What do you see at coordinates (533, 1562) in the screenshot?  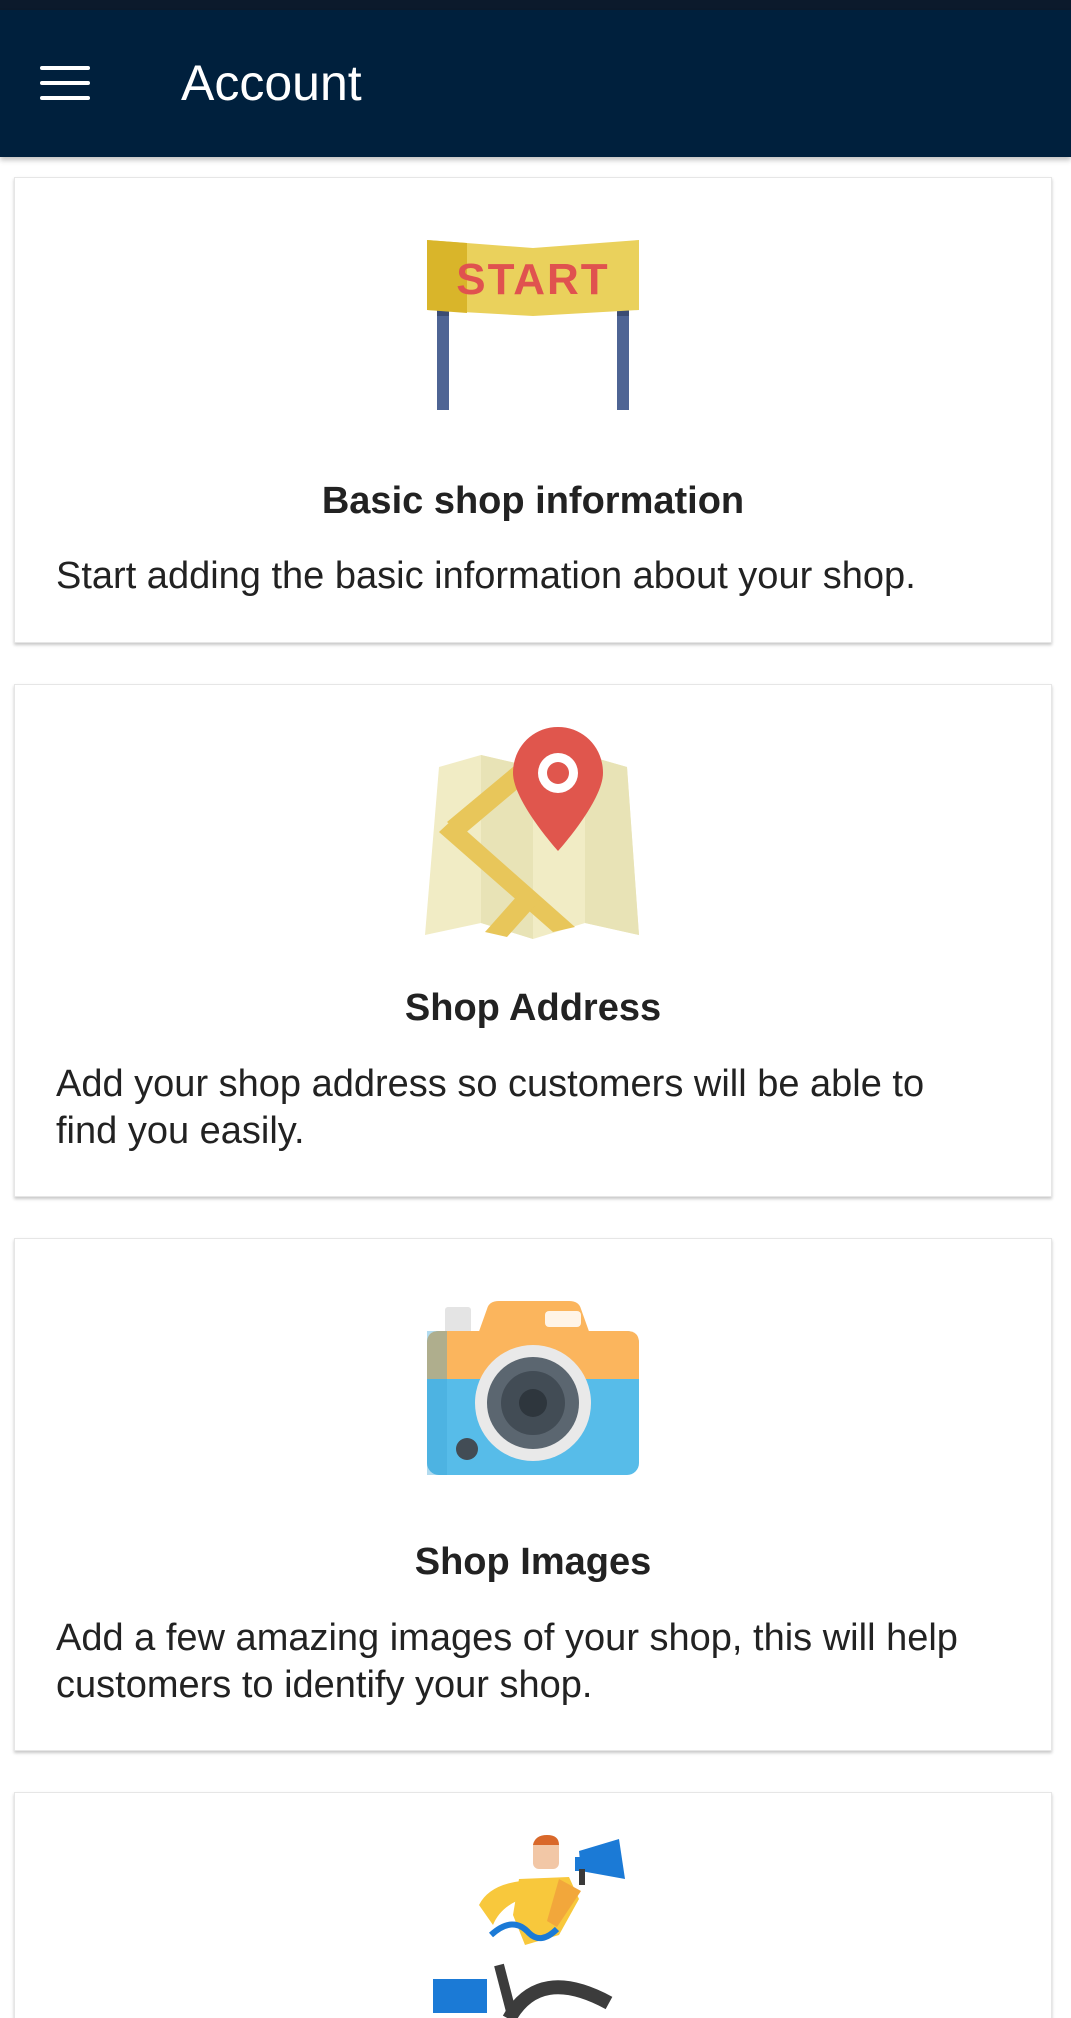 I see `card-title: Shop Images` at bounding box center [533, 1562].